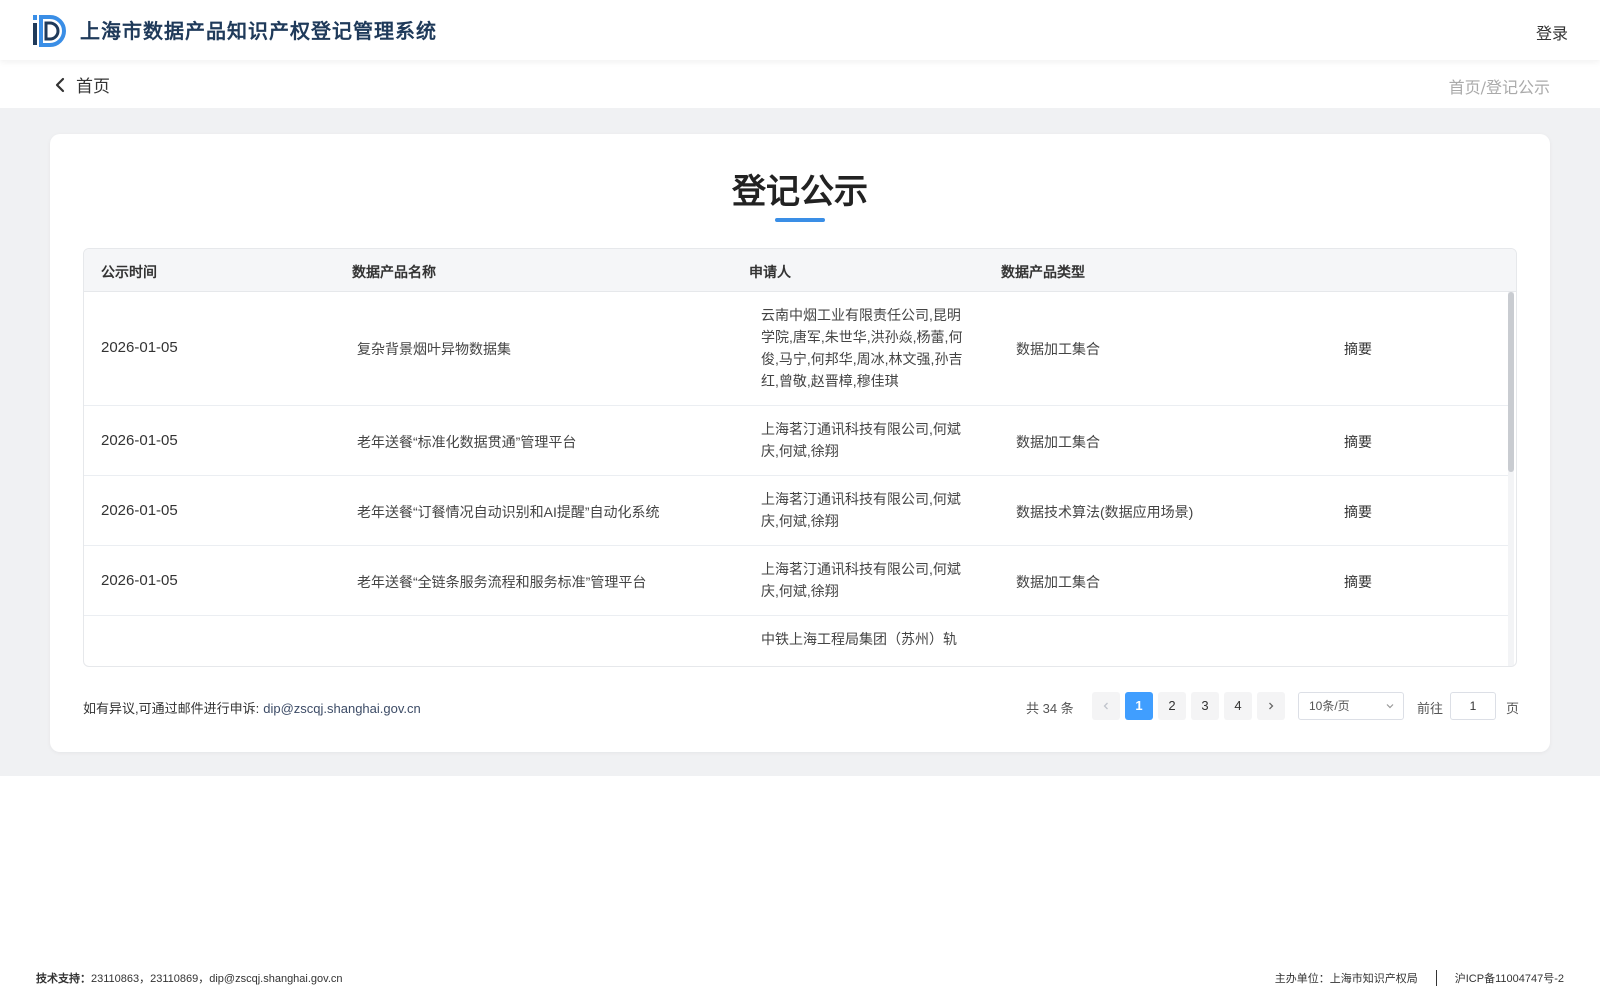 The width and height of the screenshot is (1600, 1000). What do you see at coordinates (502, 582) in the screenshot?
I see `row-product-name: 老年送餐“全链条服务流程和服务标准”管理平台` at bounding box center [502, 582].